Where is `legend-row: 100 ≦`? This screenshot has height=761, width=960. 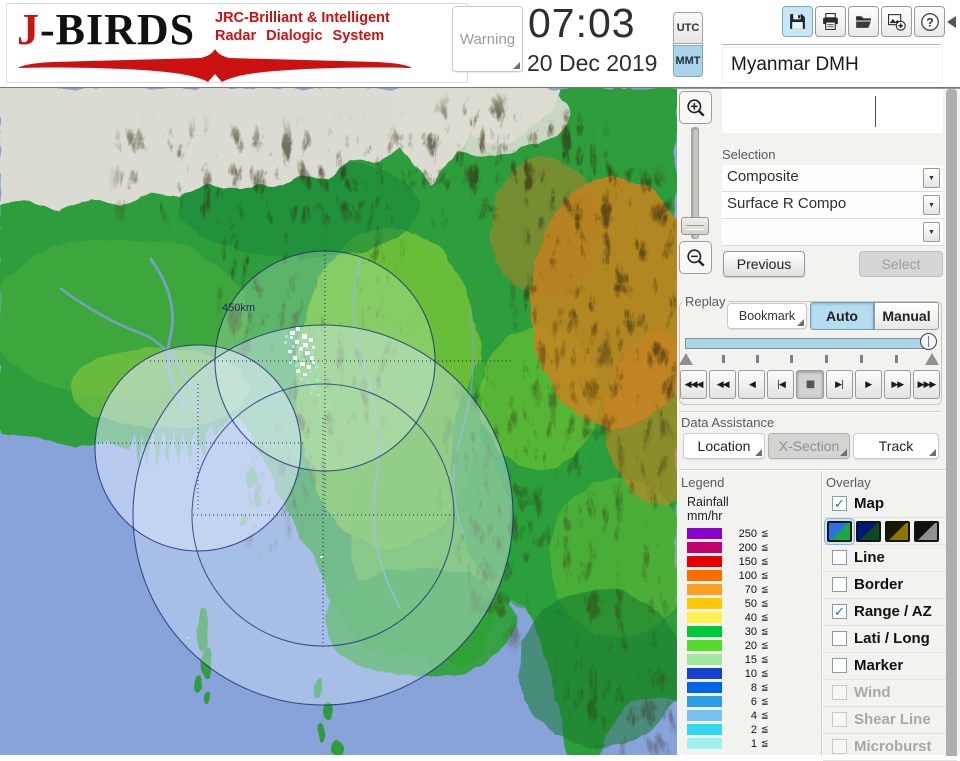 legend-row: 100 ≦ is located at coordinates (750, 576).